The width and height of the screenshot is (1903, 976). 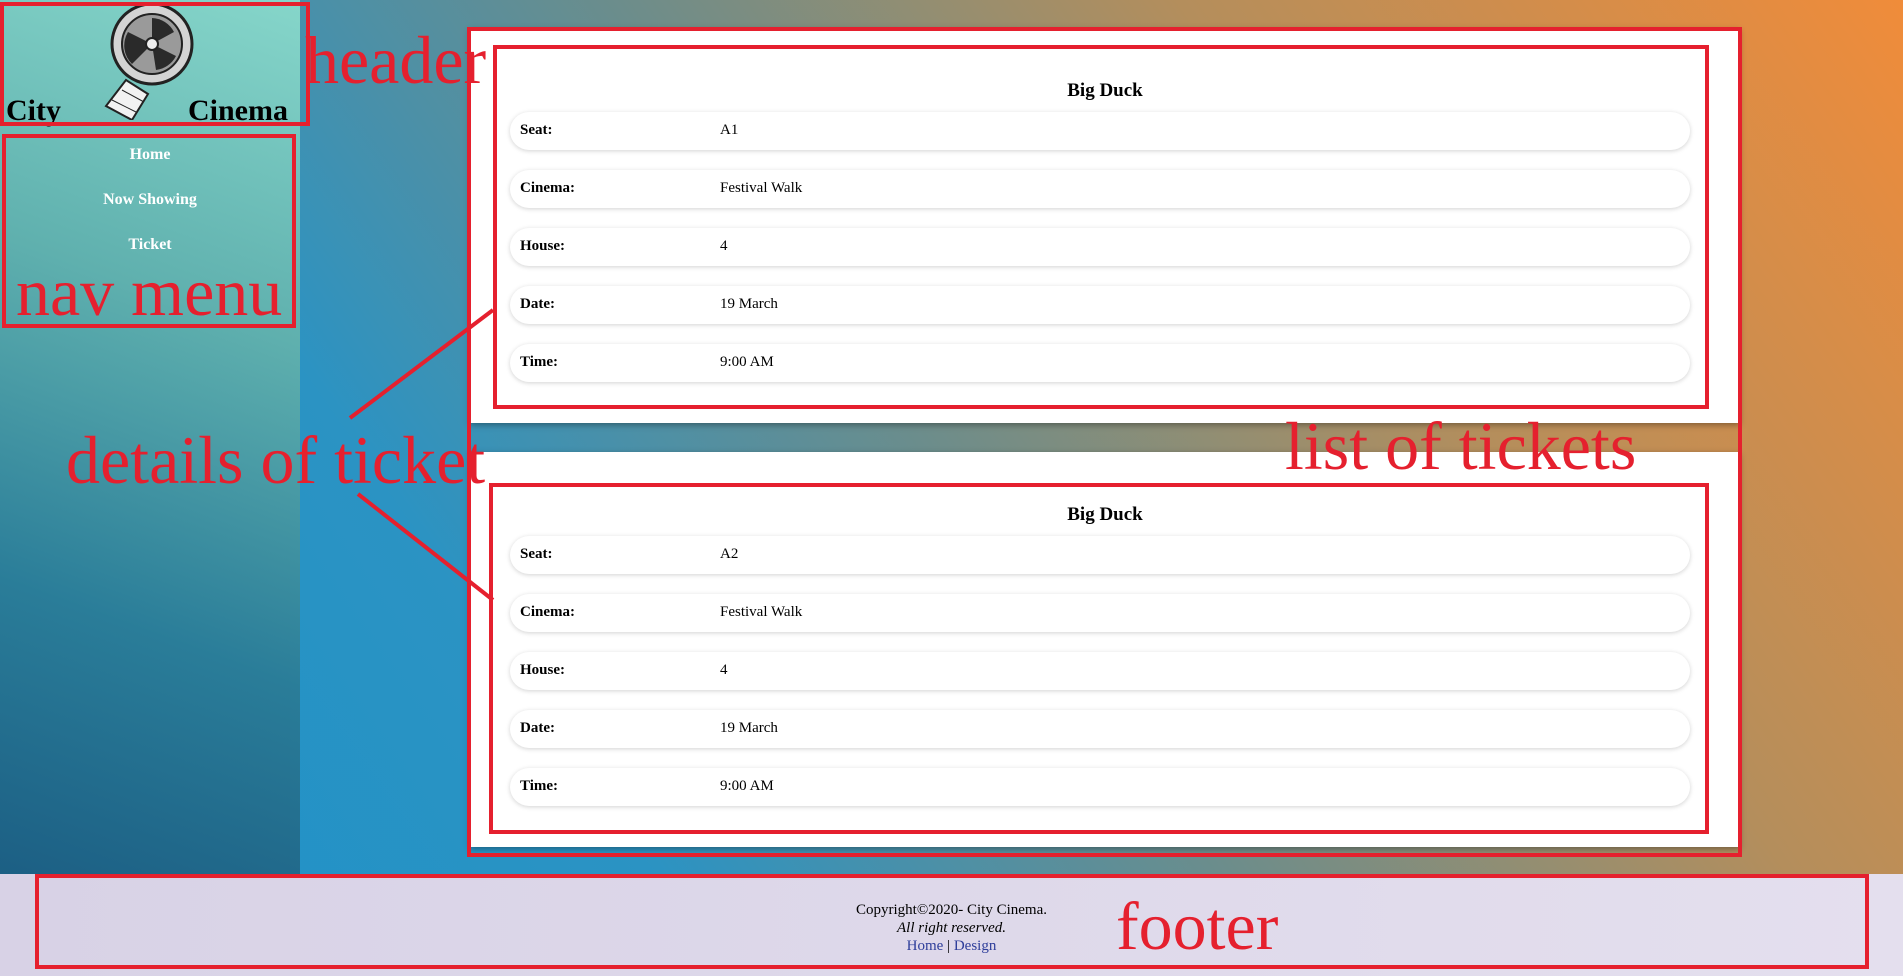 I want to click on annotation-label-nav: nav menu, so click(x=149, y=292).